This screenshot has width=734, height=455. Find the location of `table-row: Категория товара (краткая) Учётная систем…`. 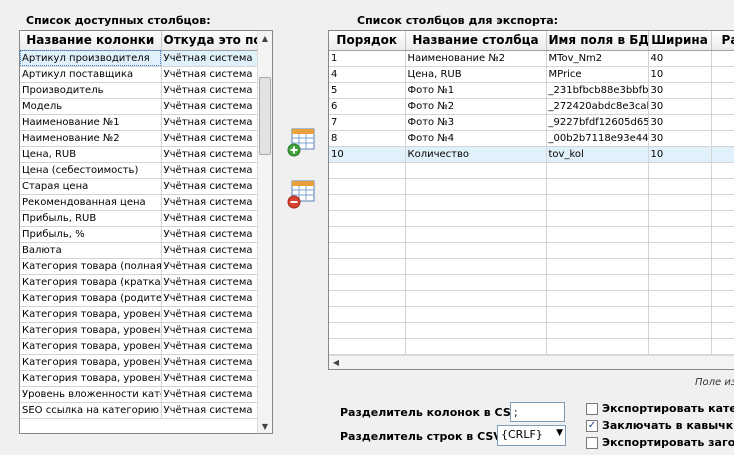

table-row: Категория товара (краткая) Учётная систем… is located at coordinates (139, 282).